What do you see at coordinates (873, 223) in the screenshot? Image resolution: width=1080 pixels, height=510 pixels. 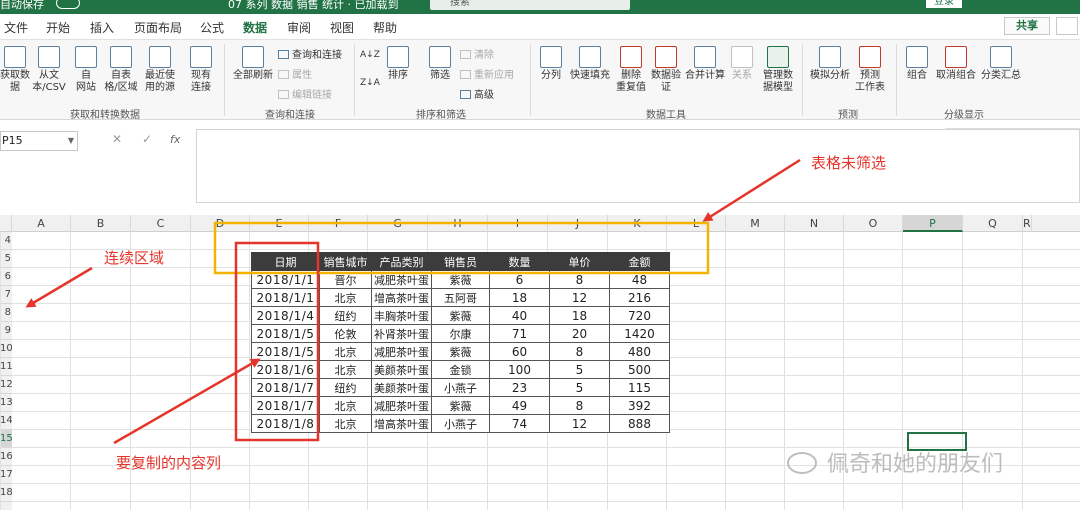 I see `column-header: O` at bounding box center [873, 223].